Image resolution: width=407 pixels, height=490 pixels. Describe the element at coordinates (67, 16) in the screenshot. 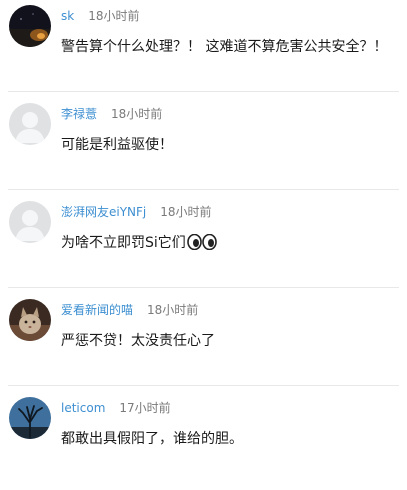

I see `comment-username: sk` at that location.